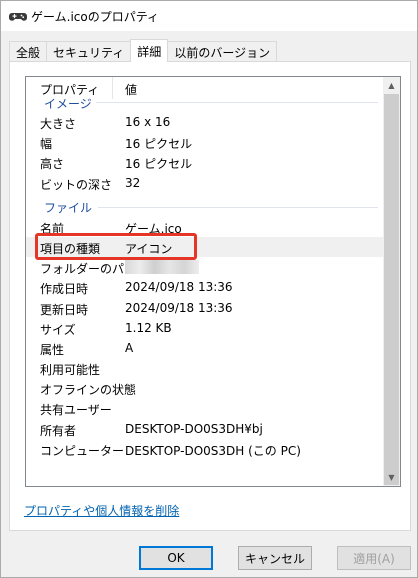 Image resolution: width=418 pixels, height=578 pixels. Describe the element at coordinates (391, 289) in the screenshot. I see `scroll-thumb` at that location.